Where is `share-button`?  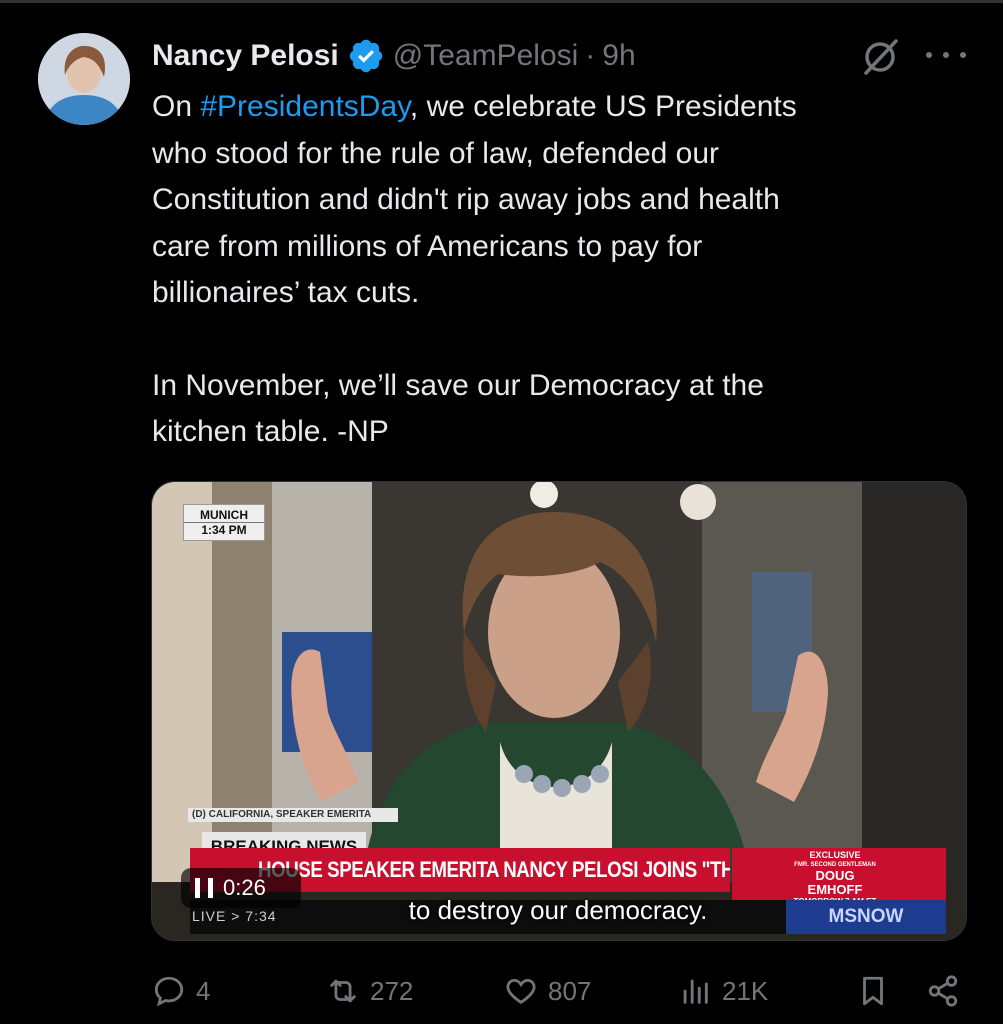
share-button is located at coordinates (948, 991).